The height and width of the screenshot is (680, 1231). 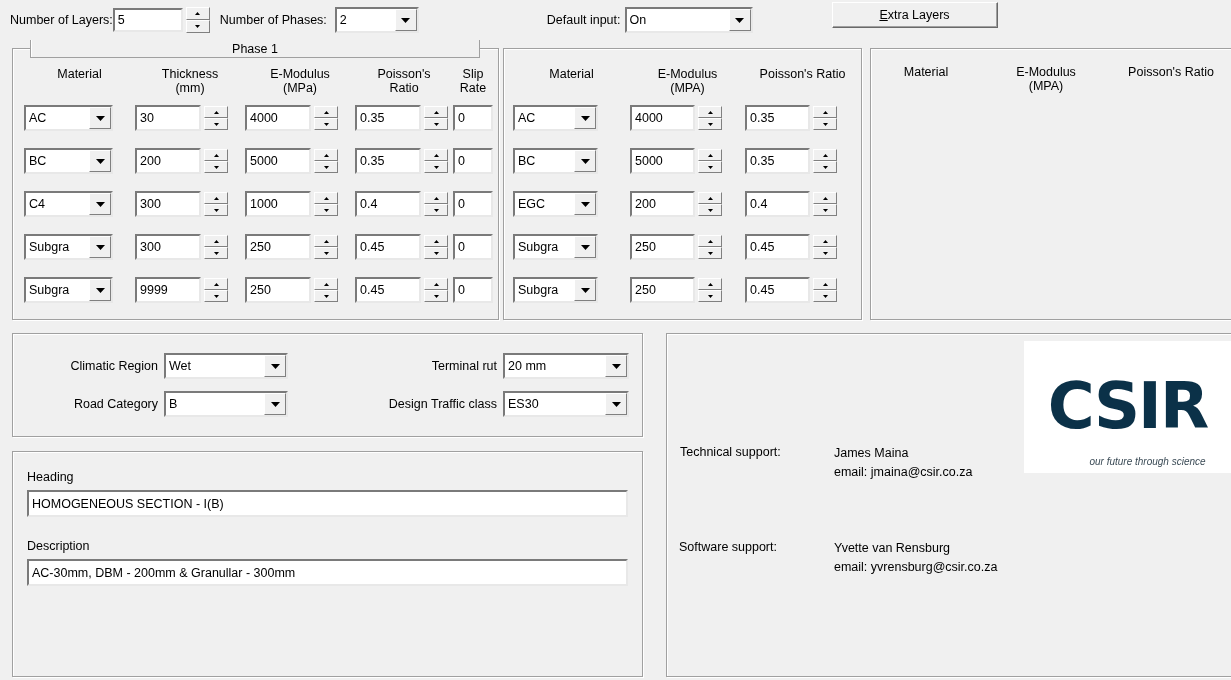 What do you see at coordinates (555, 204) in the screenshot?
I see `material-dropdown: EGC` at bounding box center [555, 204].